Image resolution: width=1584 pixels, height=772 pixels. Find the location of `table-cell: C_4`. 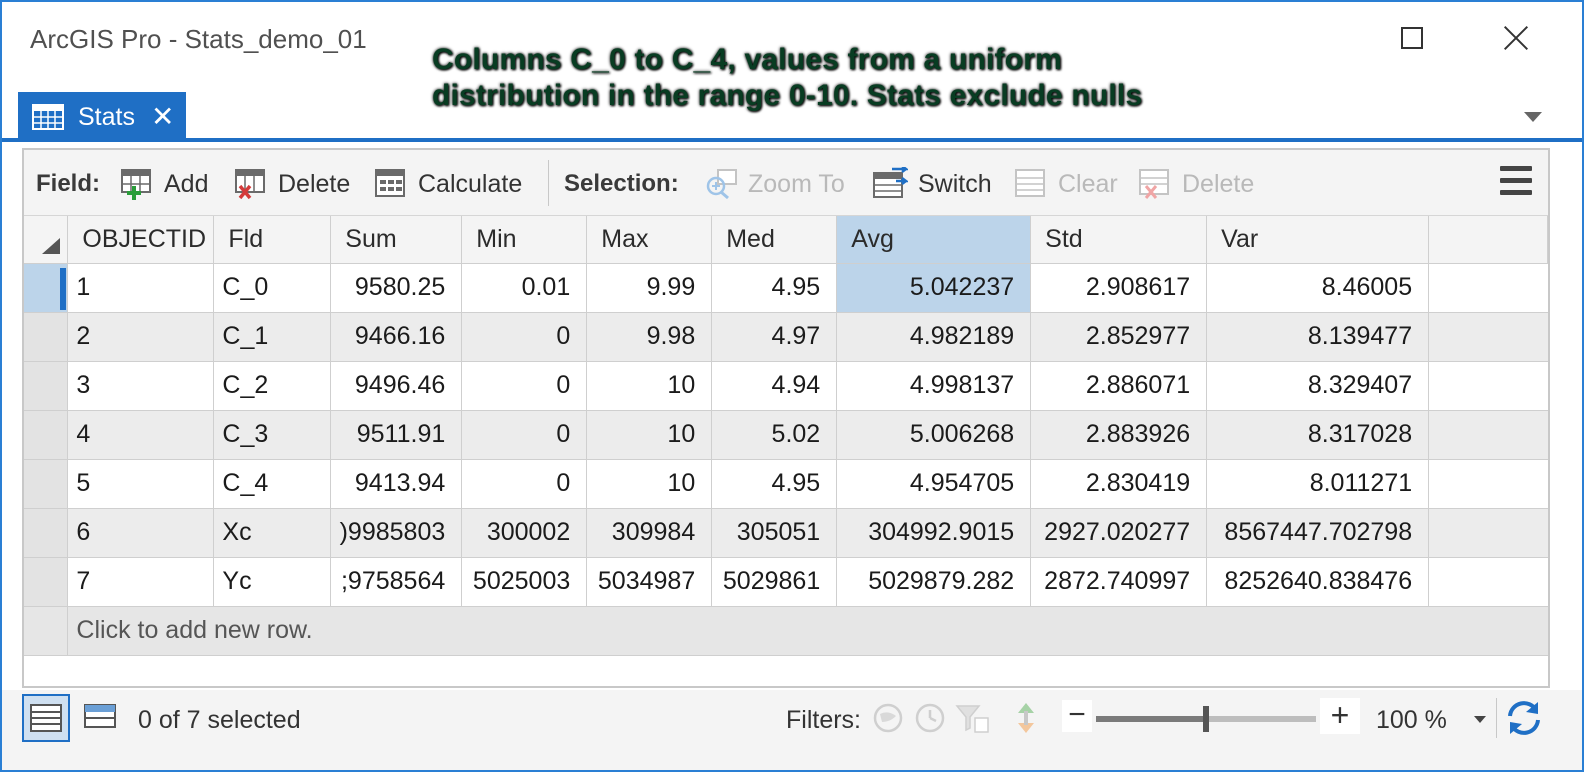

table-cell: C_4 is located at coordinates (272, 484).